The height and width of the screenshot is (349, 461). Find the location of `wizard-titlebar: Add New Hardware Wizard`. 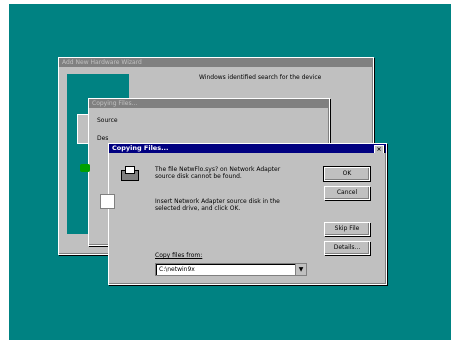

wizard-titlebar: Add New Hardware Wizard is located at coordinates (216, 62).